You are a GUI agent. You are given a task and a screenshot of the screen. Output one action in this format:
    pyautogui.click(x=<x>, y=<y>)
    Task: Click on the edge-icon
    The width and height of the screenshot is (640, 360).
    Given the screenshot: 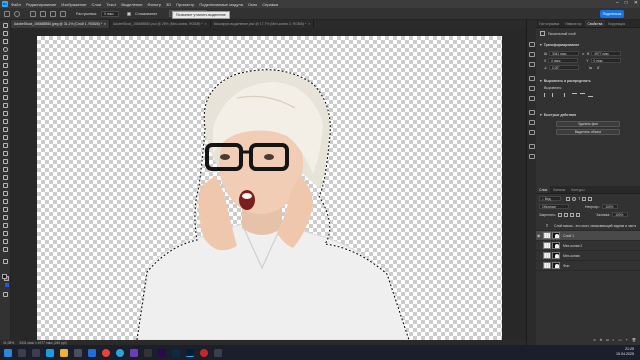 What is the action you would take?
    pyautogui.click(x=50, y=352)
    